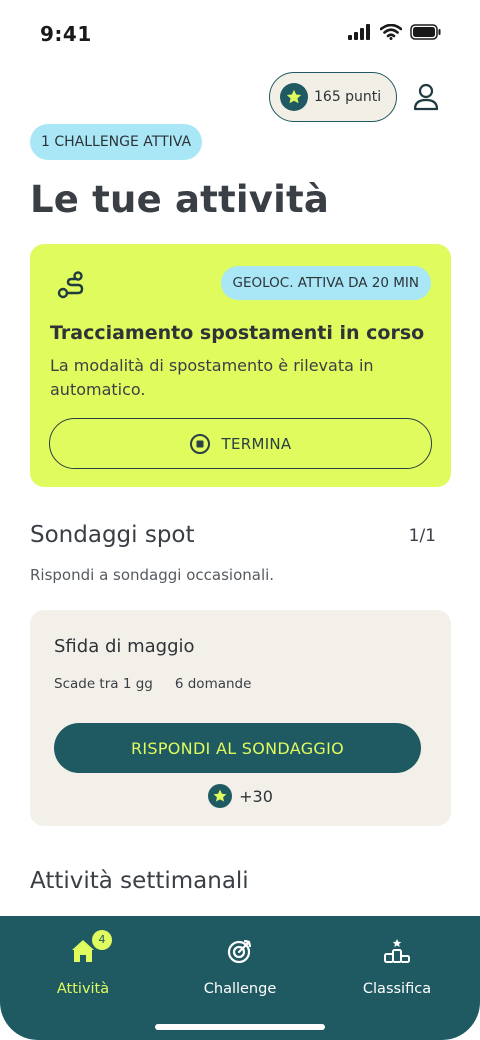 This screenshot has width=480, height=1040. I want to click on spot-surveys-title: Sondaggi spot, so click(112, 535).